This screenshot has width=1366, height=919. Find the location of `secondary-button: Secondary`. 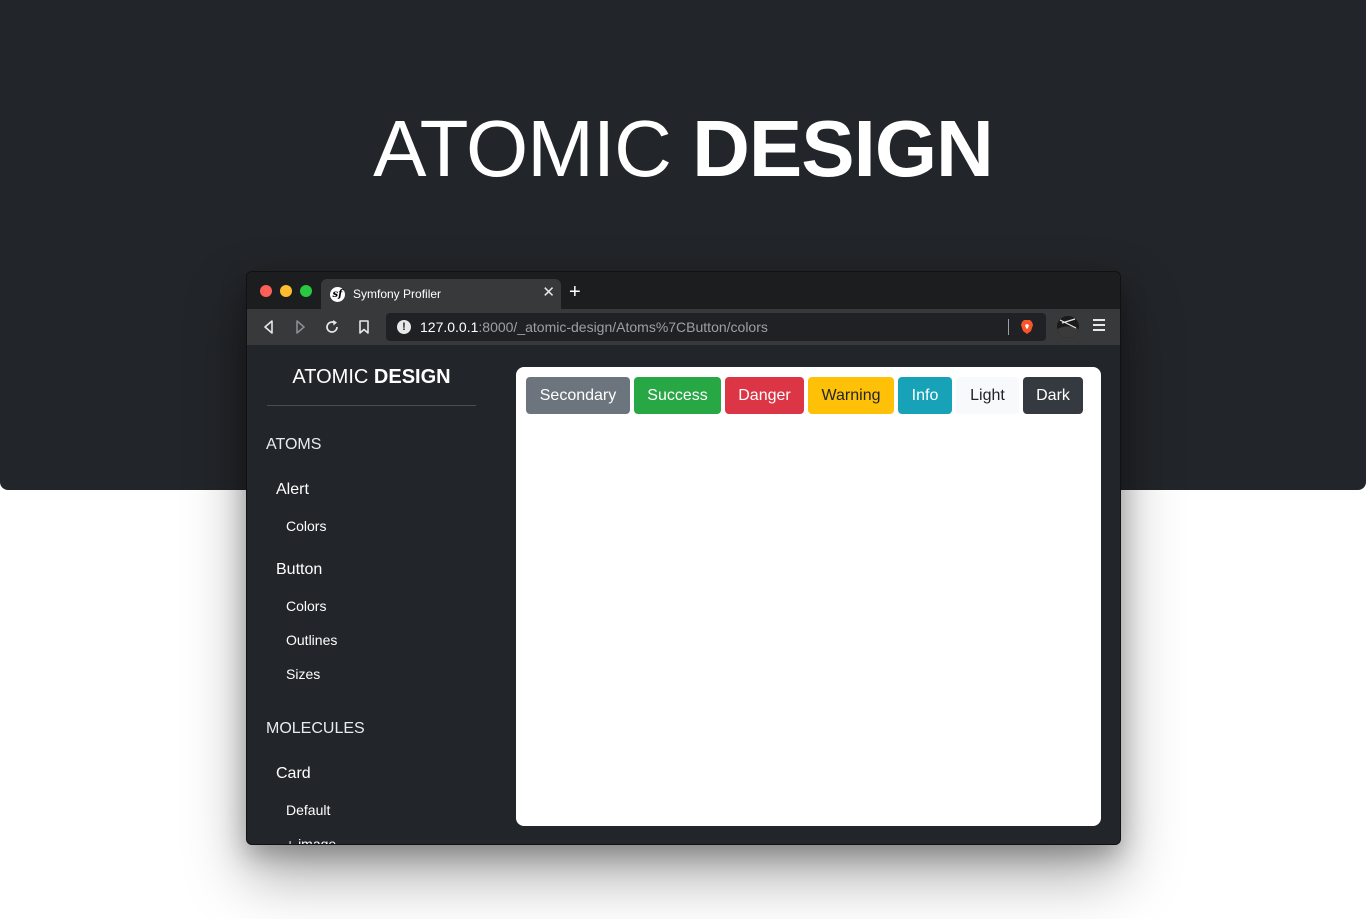

secondary-button: Secondary is located at coordinates (578, 395).